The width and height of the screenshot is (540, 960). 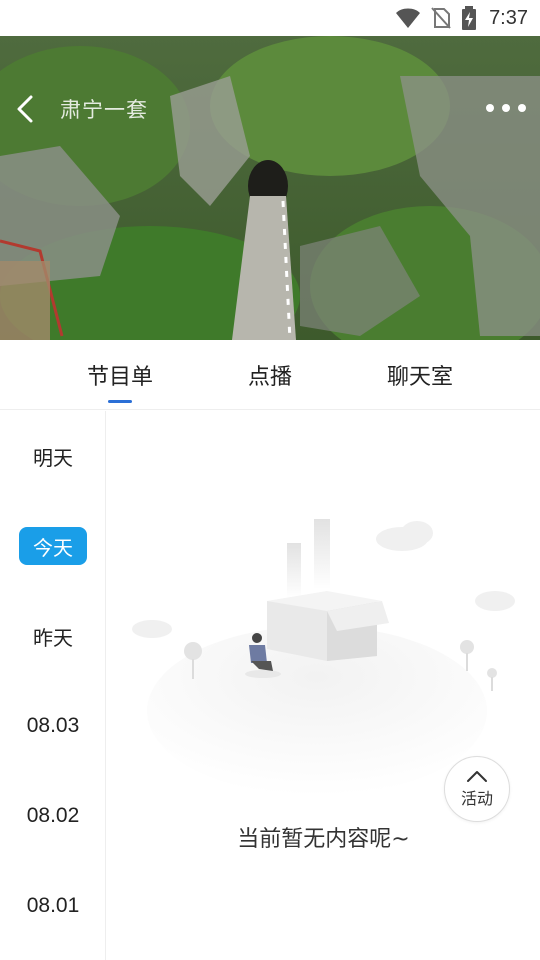 I want to click on date-item-today-label: 今天, so click(x=53, y=546).